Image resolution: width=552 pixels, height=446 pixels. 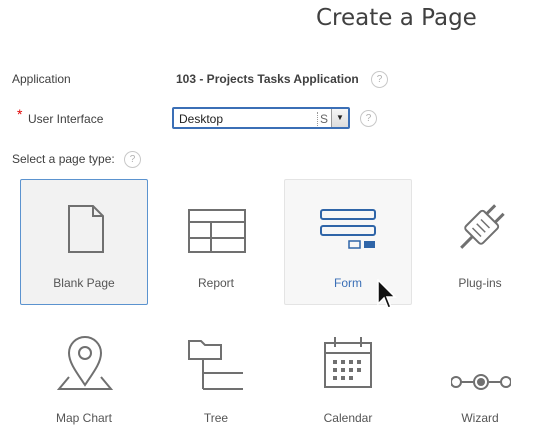 What do you see at coordinates (267, 79) in the screenshot?
I see `application-value: 103 - Projects Tasks Application` at bounding box center [267, 79].